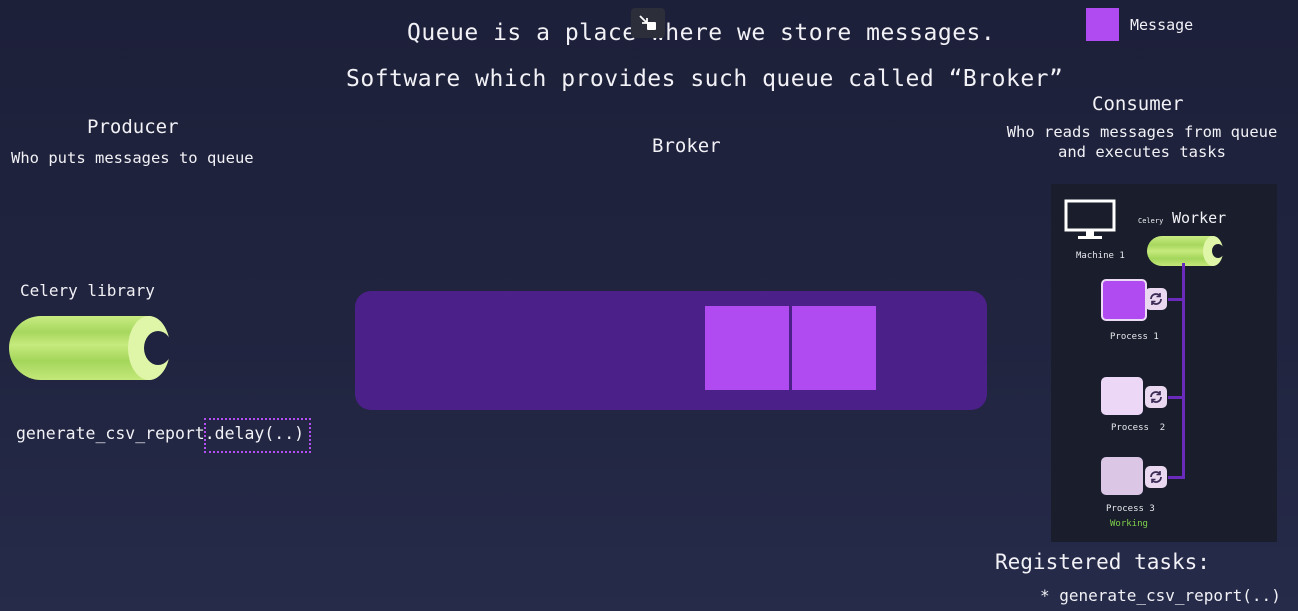  I want to click on registered-task-item: * generate_csv_report(..), so click(1160, 595).